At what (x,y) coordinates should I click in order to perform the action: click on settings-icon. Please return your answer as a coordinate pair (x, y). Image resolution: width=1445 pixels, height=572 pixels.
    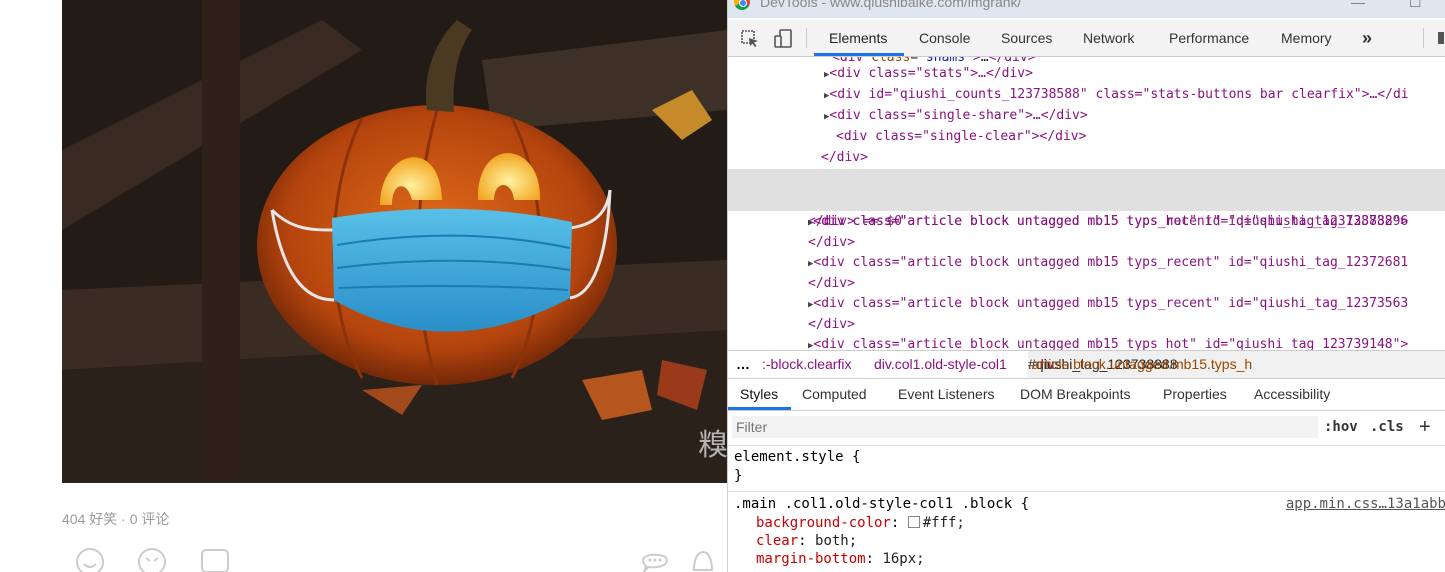
    Looking at the image, I should click on (1441, 38).